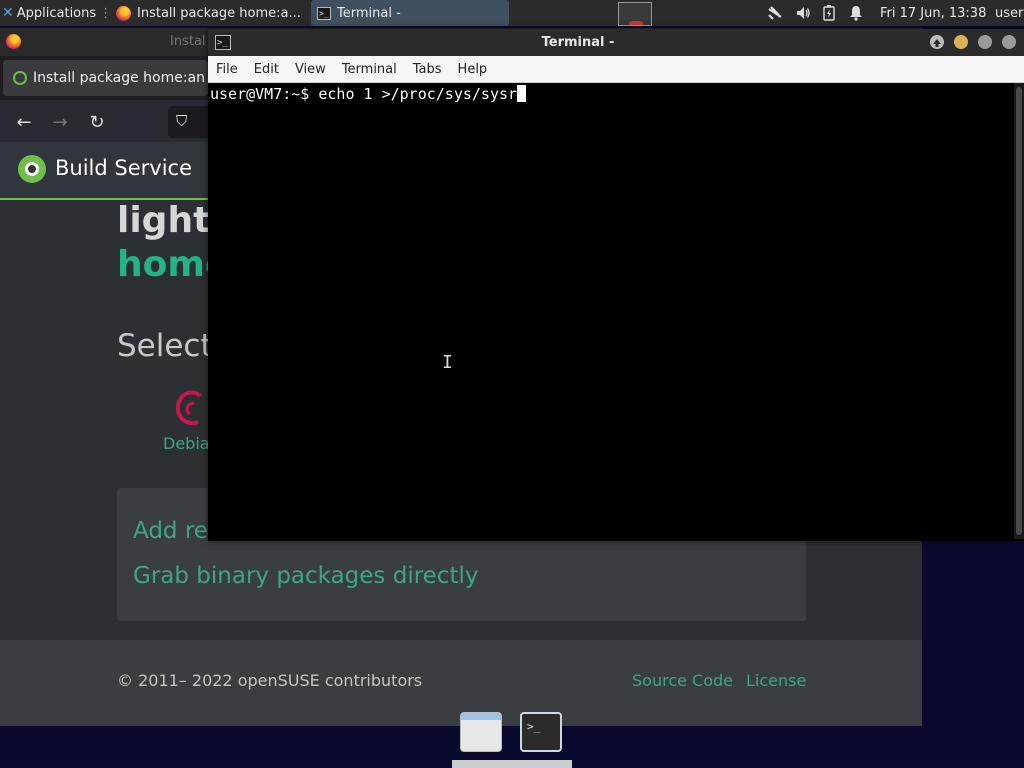 The image size is (1024, 768). I want to click on file-manager-icon, so click(481, 732).